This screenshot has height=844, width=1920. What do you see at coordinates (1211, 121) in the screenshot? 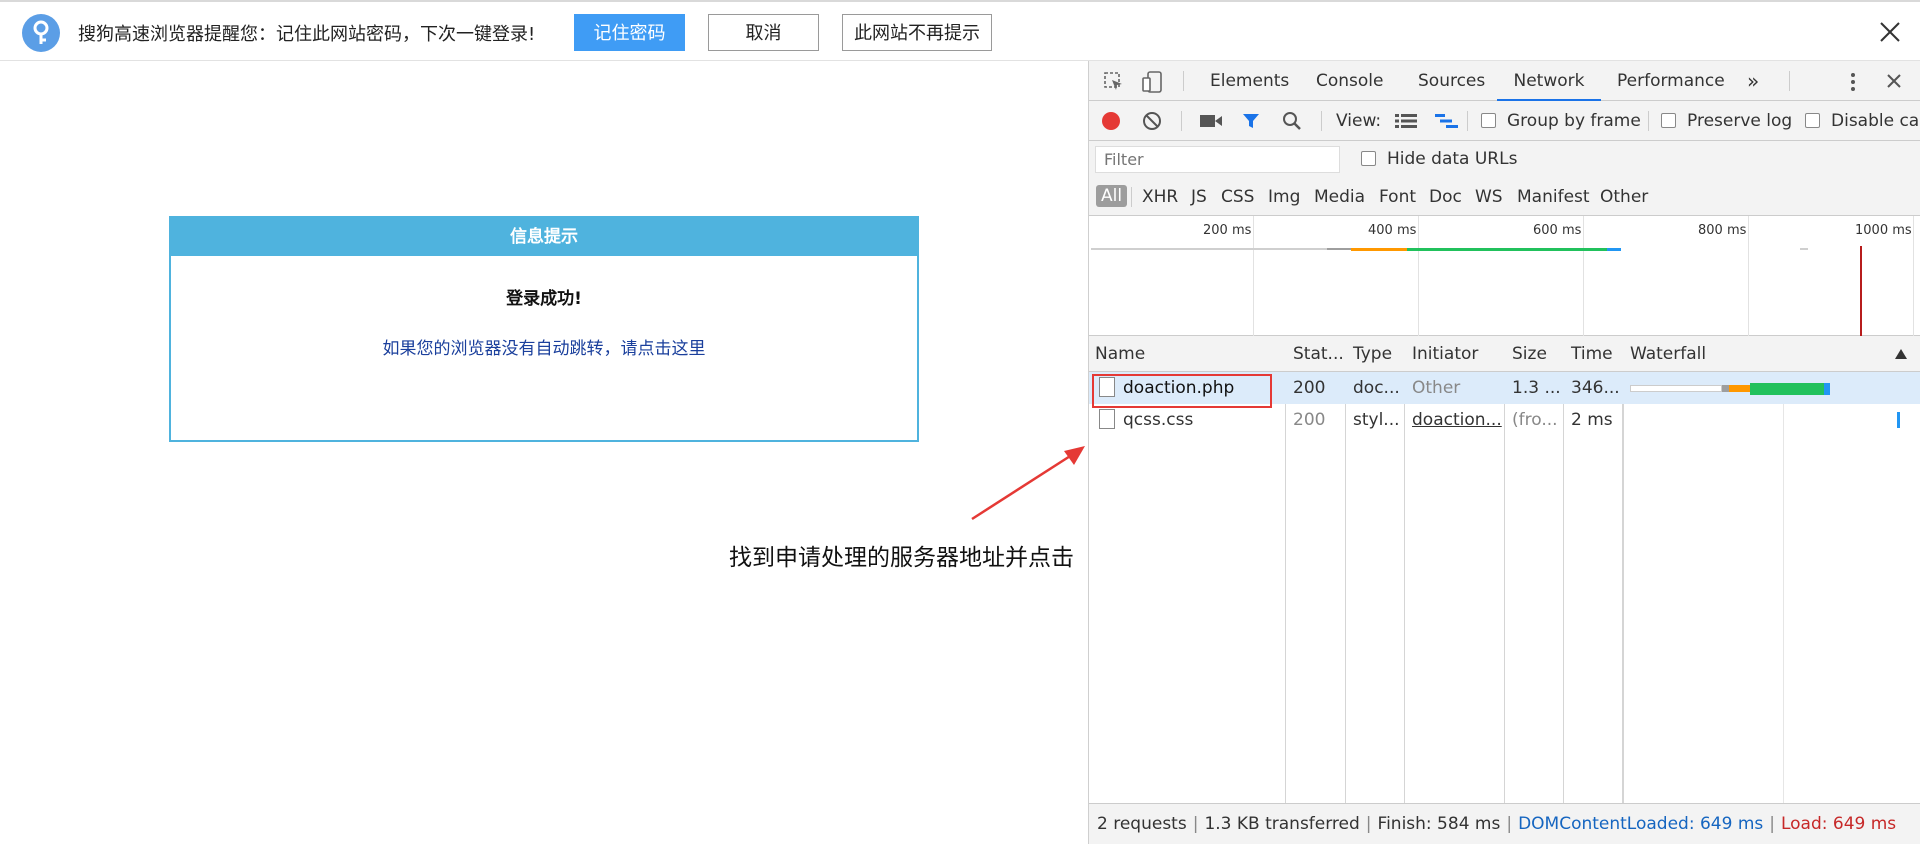
I see `screenshot-camera-icon` at bounding box center [1211, 121].